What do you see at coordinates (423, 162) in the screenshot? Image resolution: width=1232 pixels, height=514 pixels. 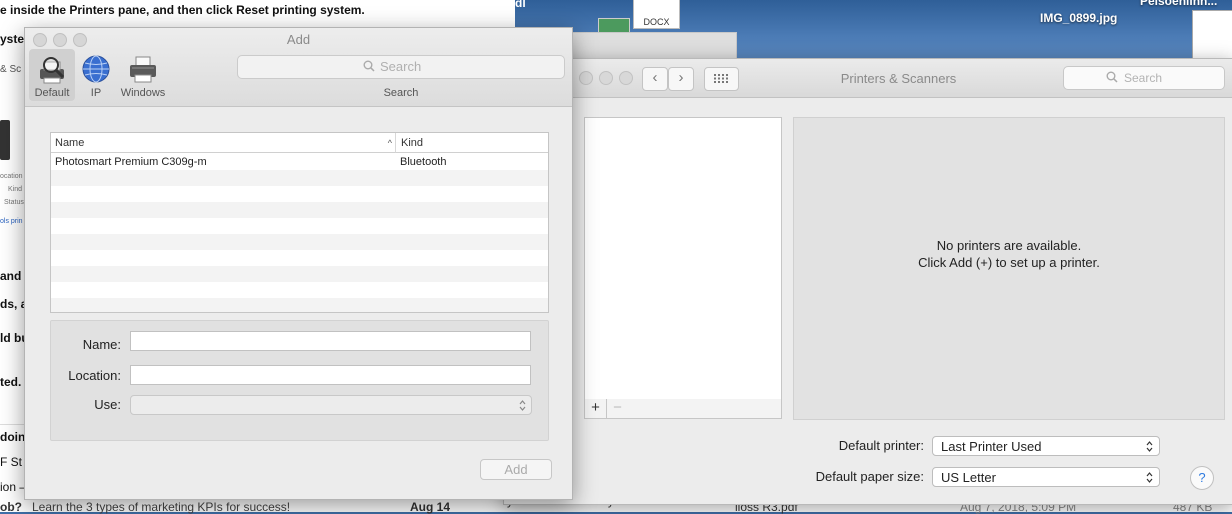 I see `printer-kind-cell: Bluetooth` at bounding box center [423, 162].